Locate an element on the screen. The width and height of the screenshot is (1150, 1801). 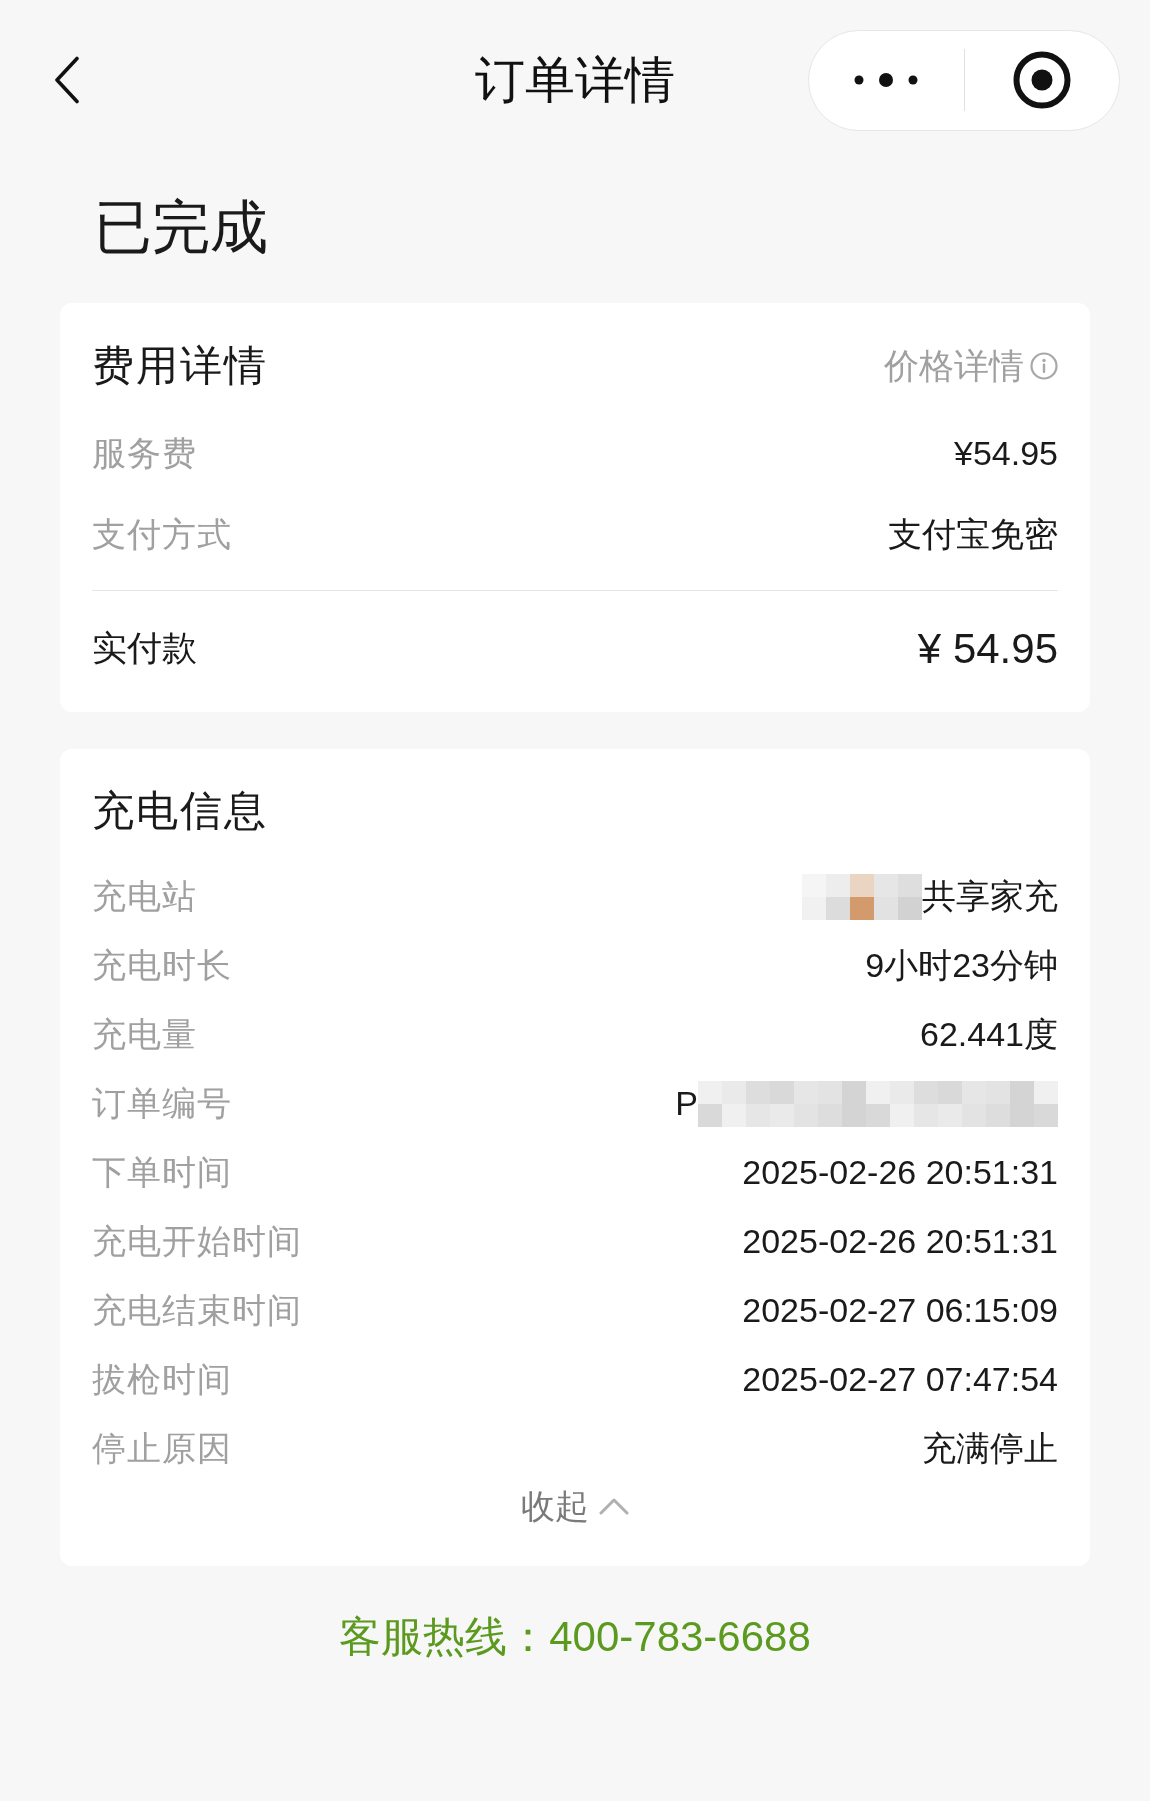
row-value: 共享家充 is located at coordinates (990, 896).